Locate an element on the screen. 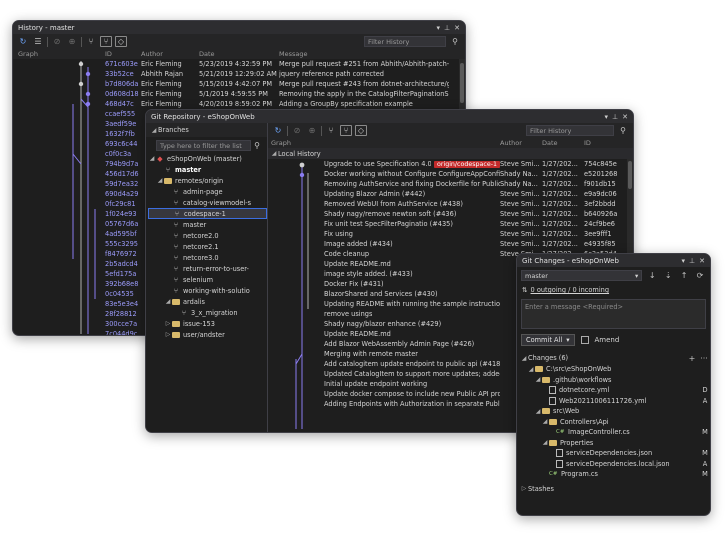 The image size is (725, 536). commit-all-button: Commit All ▾ is located at coordinates (548, 340).